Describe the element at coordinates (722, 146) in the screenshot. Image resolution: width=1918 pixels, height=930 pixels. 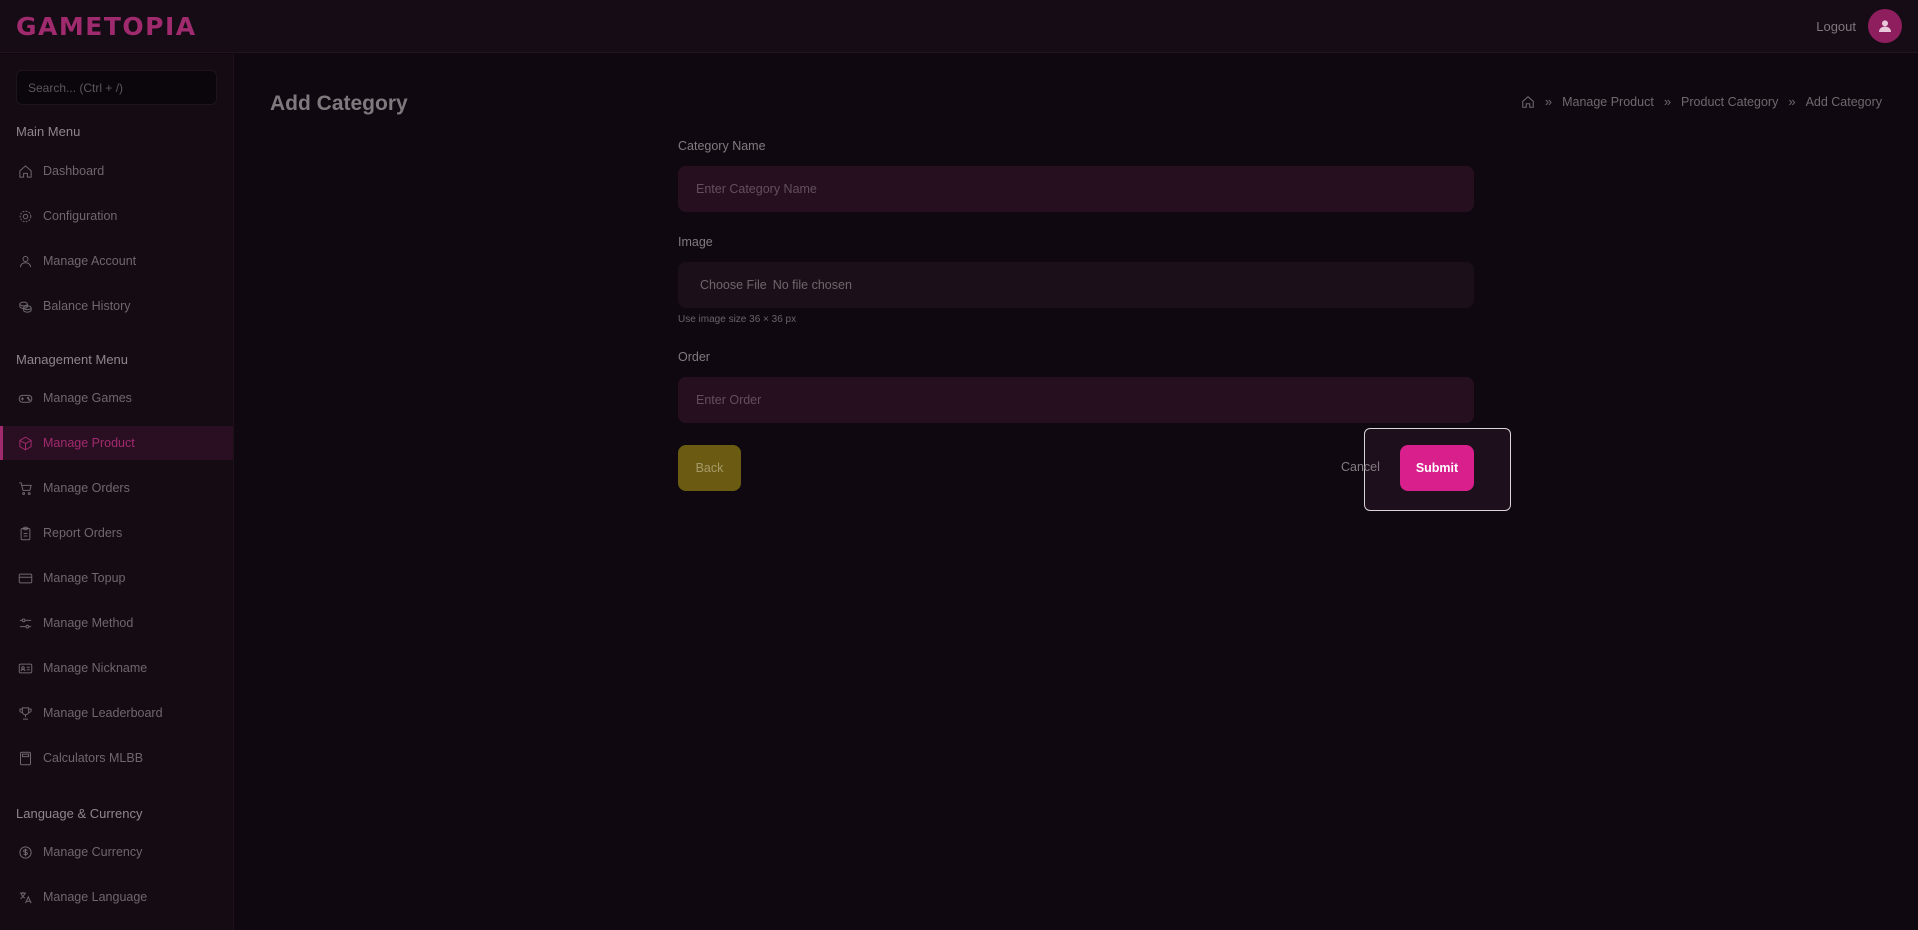
I see `category-name-label: Category Name` at that location.